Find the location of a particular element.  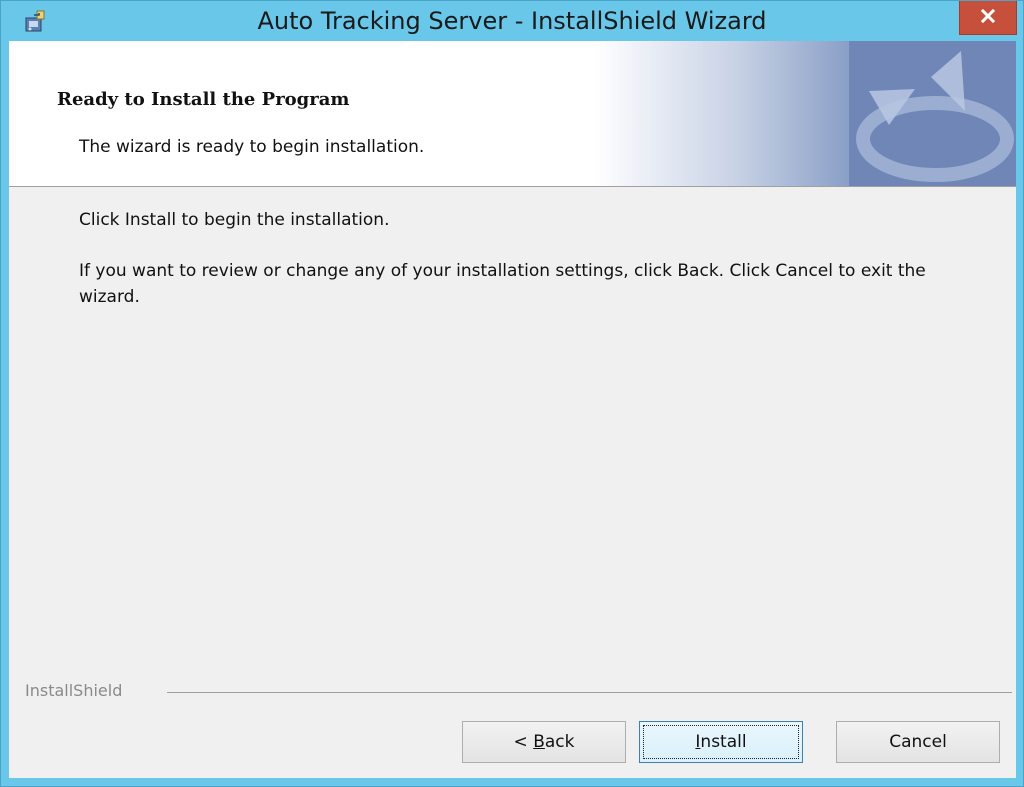

close-icon is located at coordinates (988, 18).